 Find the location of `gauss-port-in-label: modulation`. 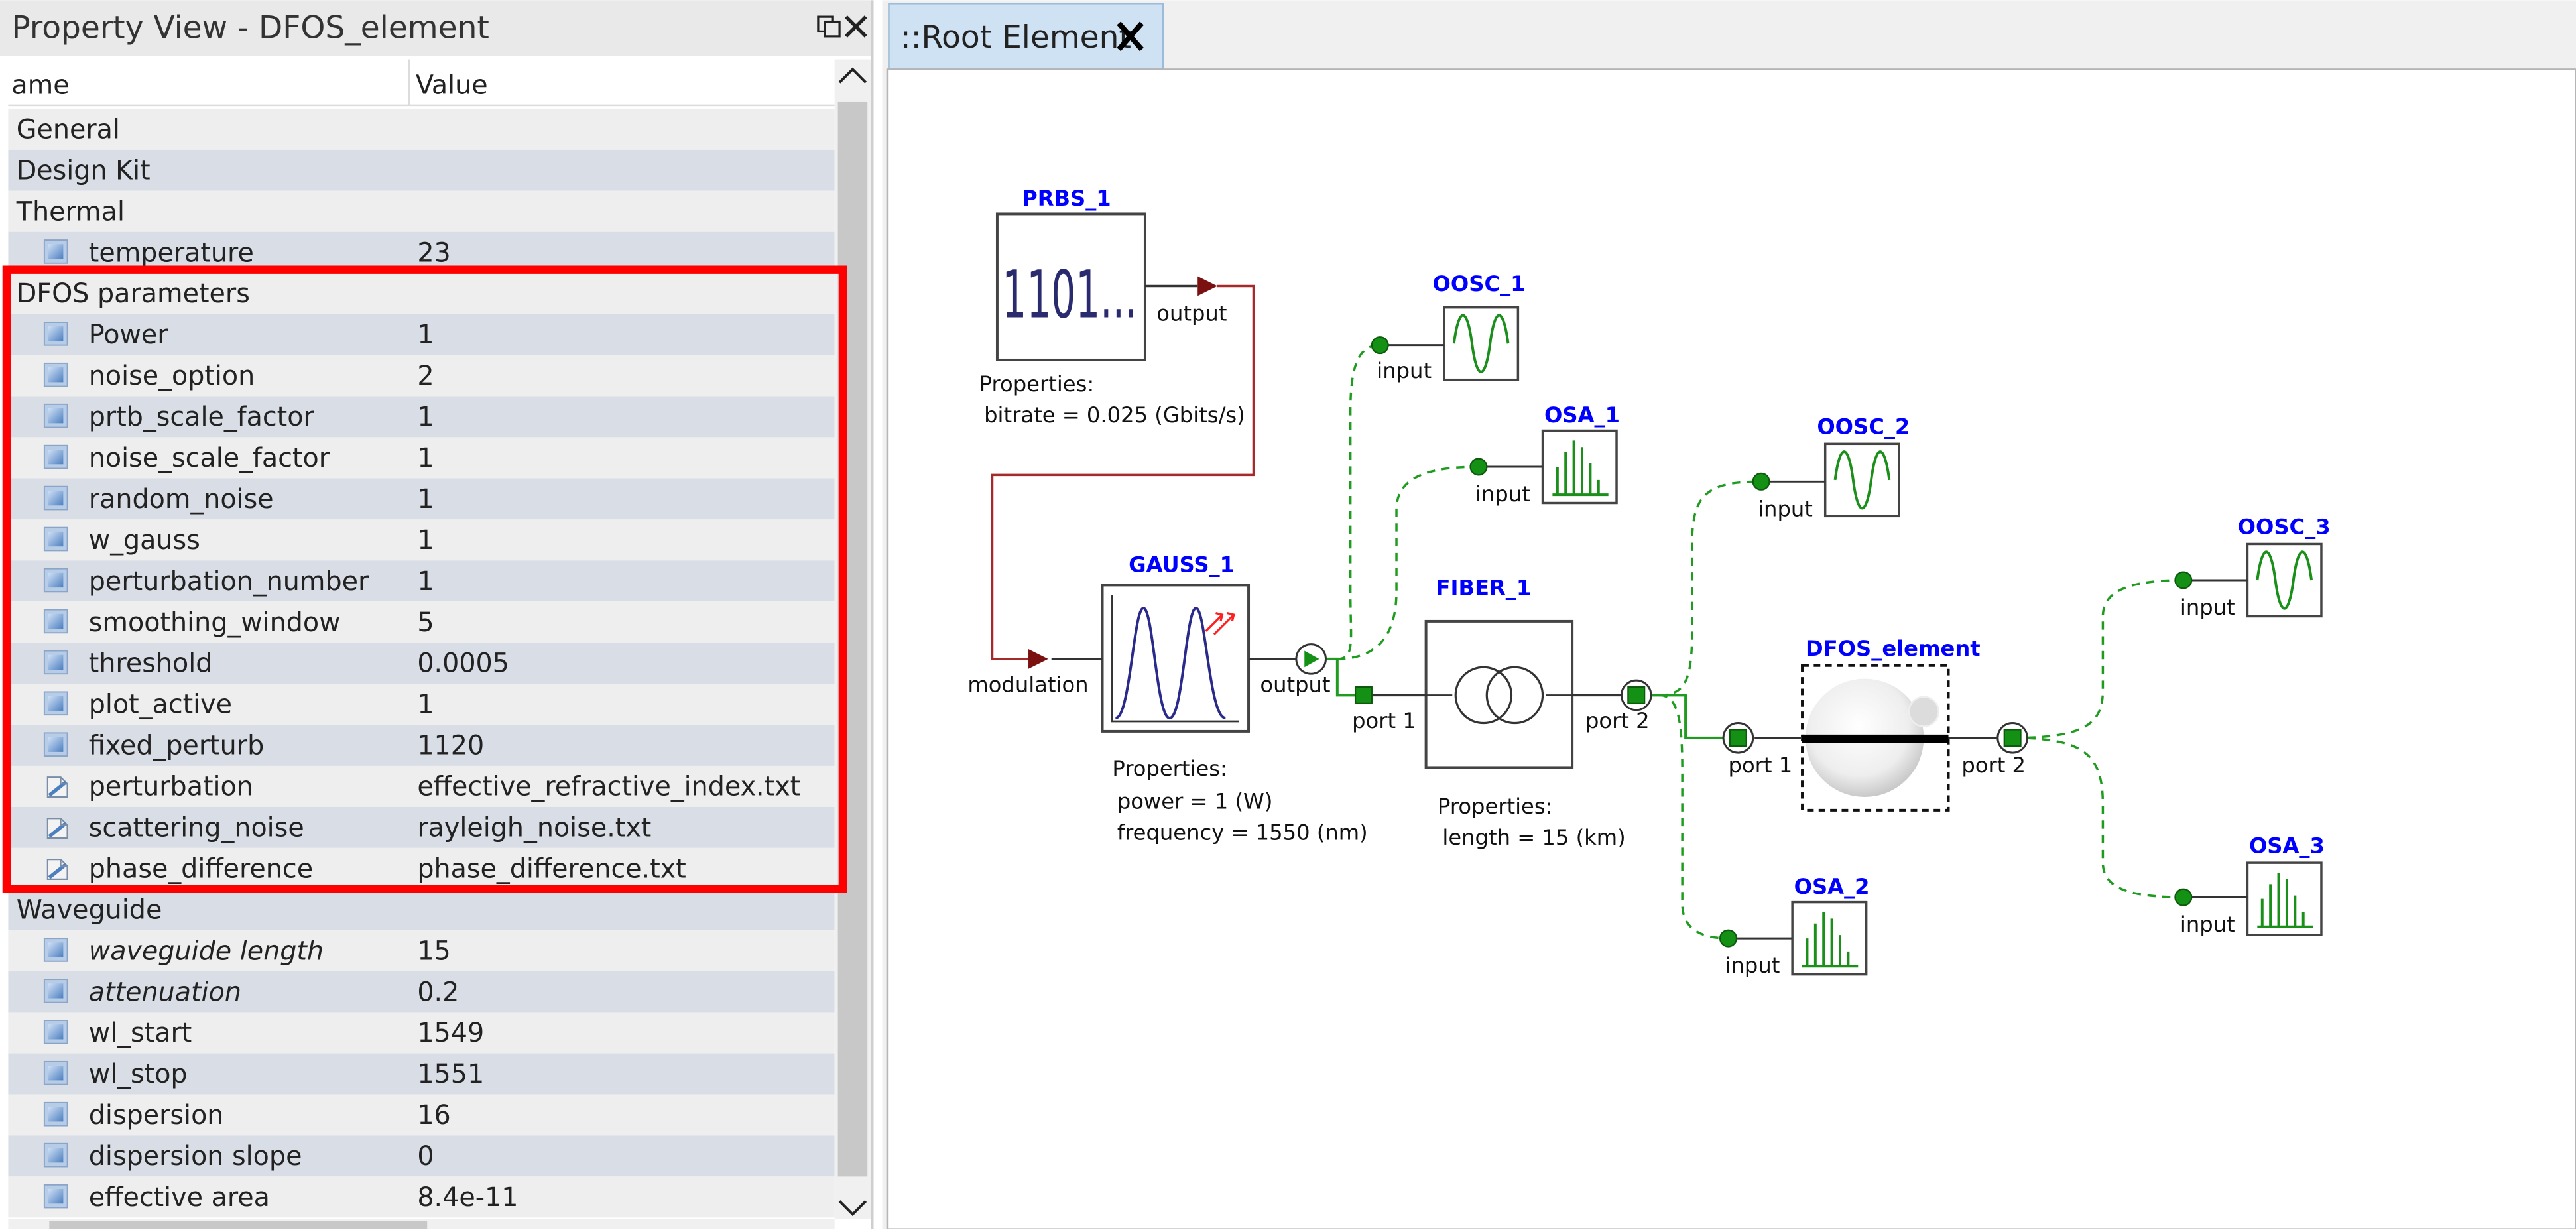

gauss-port-in-label: modulation is located at coordinates (1027, 685).